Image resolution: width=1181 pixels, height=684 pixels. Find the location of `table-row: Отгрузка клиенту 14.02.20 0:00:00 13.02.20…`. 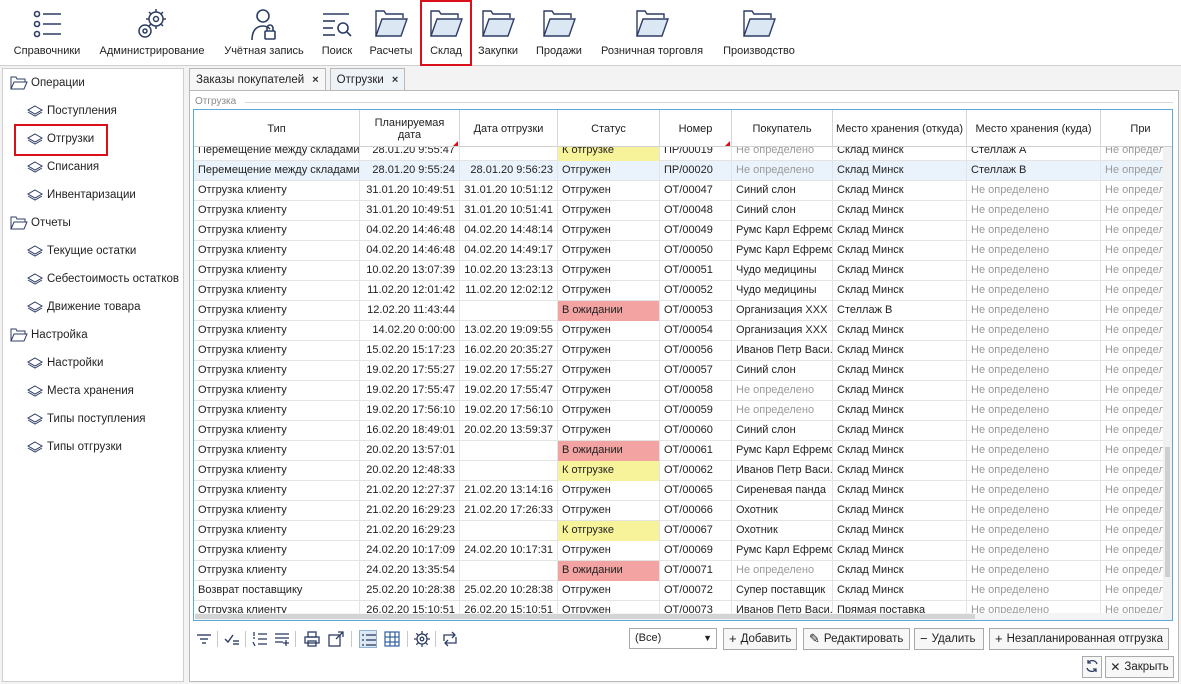

table-row: Отгрузка клиенту 14.02.20 0:00:00 13.02.20… is located at coordinates (683, 331).